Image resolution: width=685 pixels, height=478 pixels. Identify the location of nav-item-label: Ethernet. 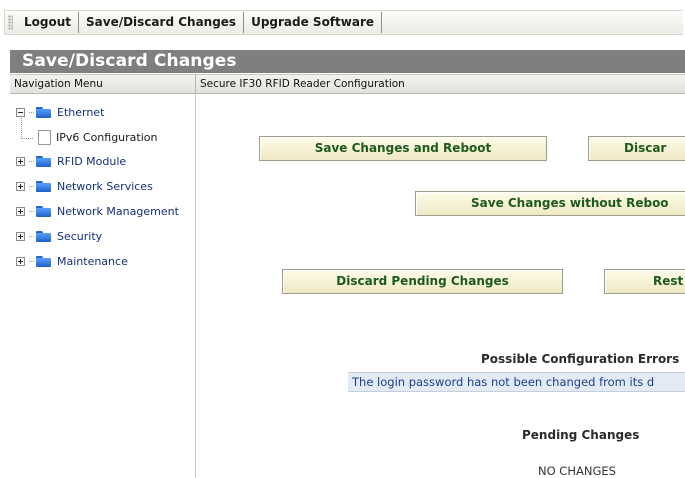
(81, 112).